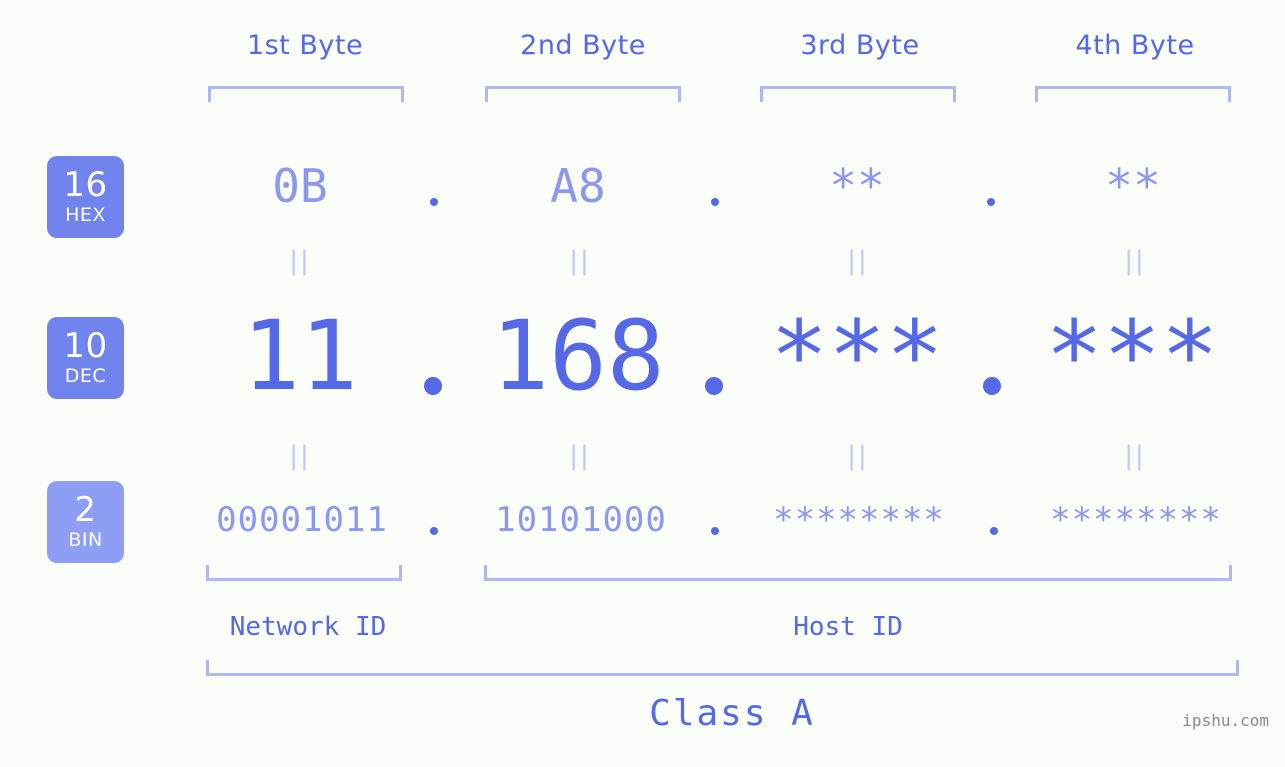 The width and height of the screenshot is (1285, 767). I want to click on base-badge-hex-number: 16, so click(85, 185).